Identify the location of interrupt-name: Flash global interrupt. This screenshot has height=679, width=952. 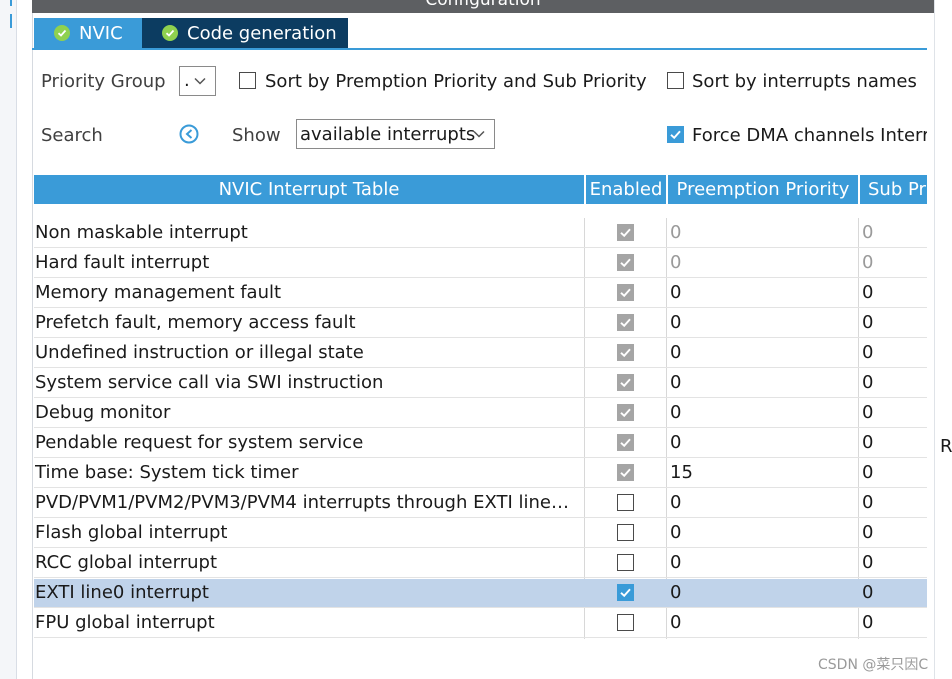
(131, 532).